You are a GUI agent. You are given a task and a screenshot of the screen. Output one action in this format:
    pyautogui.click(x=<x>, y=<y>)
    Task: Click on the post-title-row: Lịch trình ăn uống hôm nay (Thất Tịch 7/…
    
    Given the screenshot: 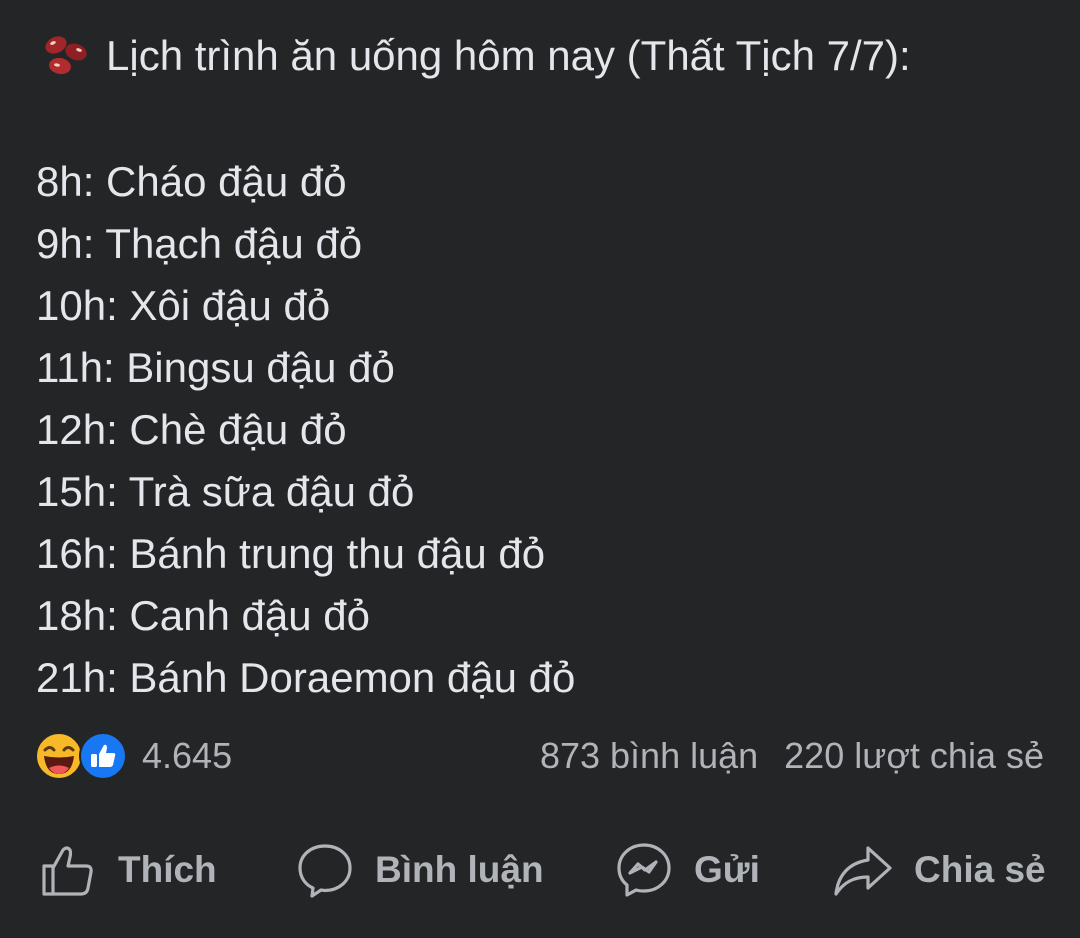 What is the action you would take?
    pyautogui.click(x=474, y=56)
    